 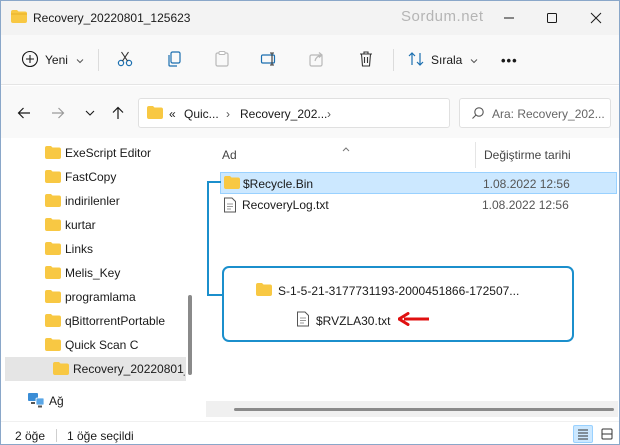 I want to click on rename-icon, so click(x=269, y=60).